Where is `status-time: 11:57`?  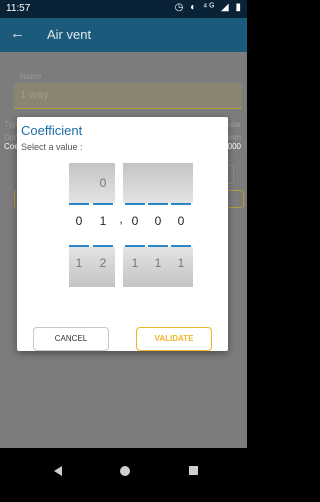 status-time: 11:57 is located at coordinates (18, 8).